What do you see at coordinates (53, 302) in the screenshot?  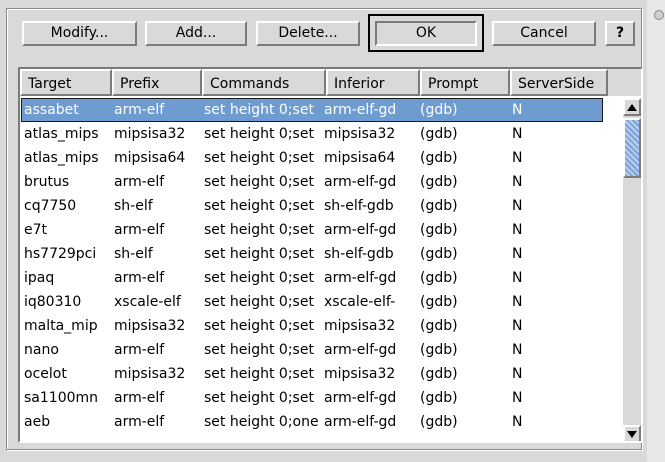 I see `cell-target: iq80310` at bounding box center [53, 302].